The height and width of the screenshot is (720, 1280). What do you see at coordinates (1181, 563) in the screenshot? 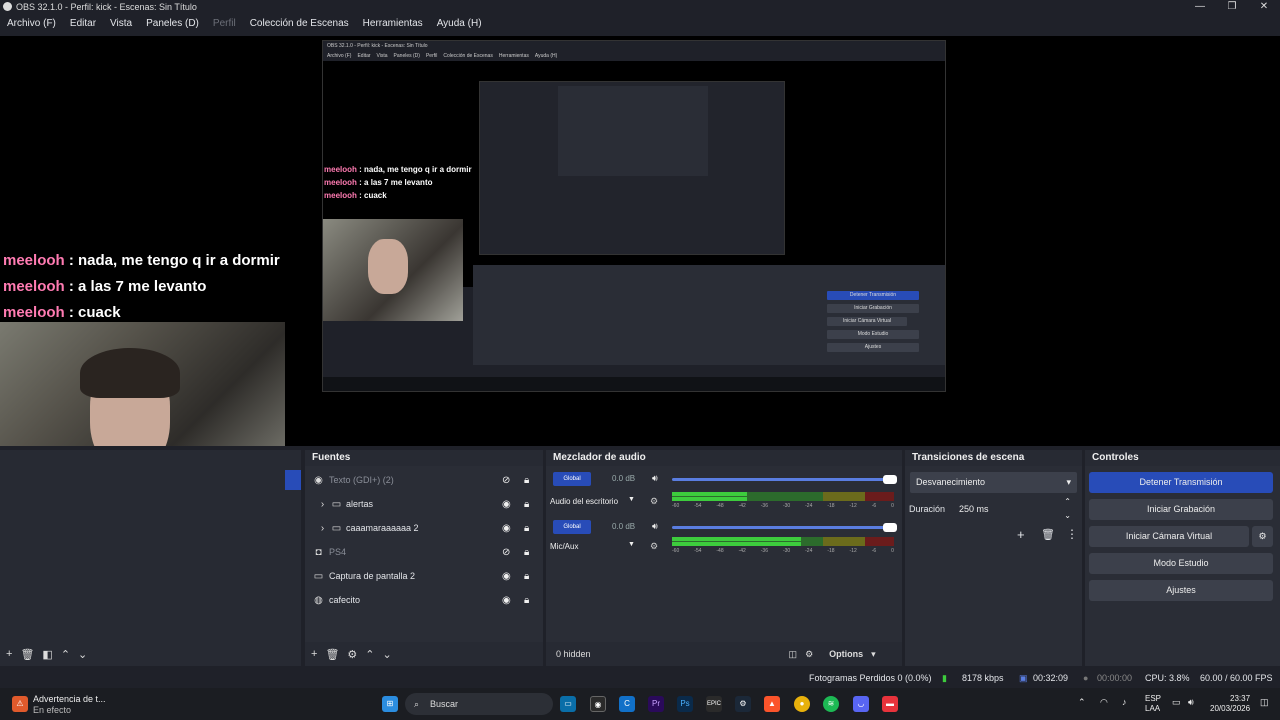
I see `studio-mode-button: Modo Estudio` at bounding box center [1181, 563].